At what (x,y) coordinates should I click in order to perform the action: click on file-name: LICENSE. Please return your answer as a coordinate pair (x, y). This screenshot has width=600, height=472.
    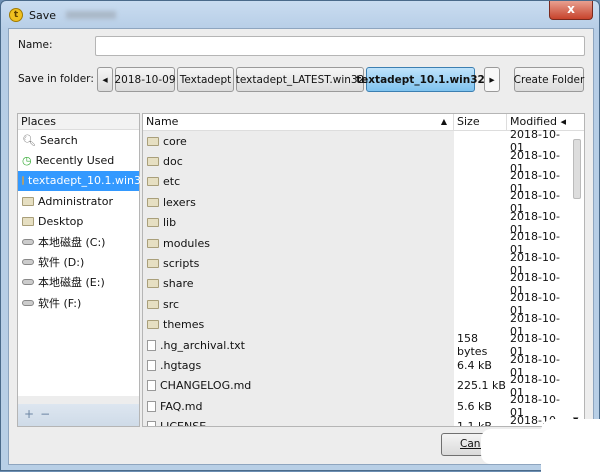
    Looking at the image, I should click on (183, 423).